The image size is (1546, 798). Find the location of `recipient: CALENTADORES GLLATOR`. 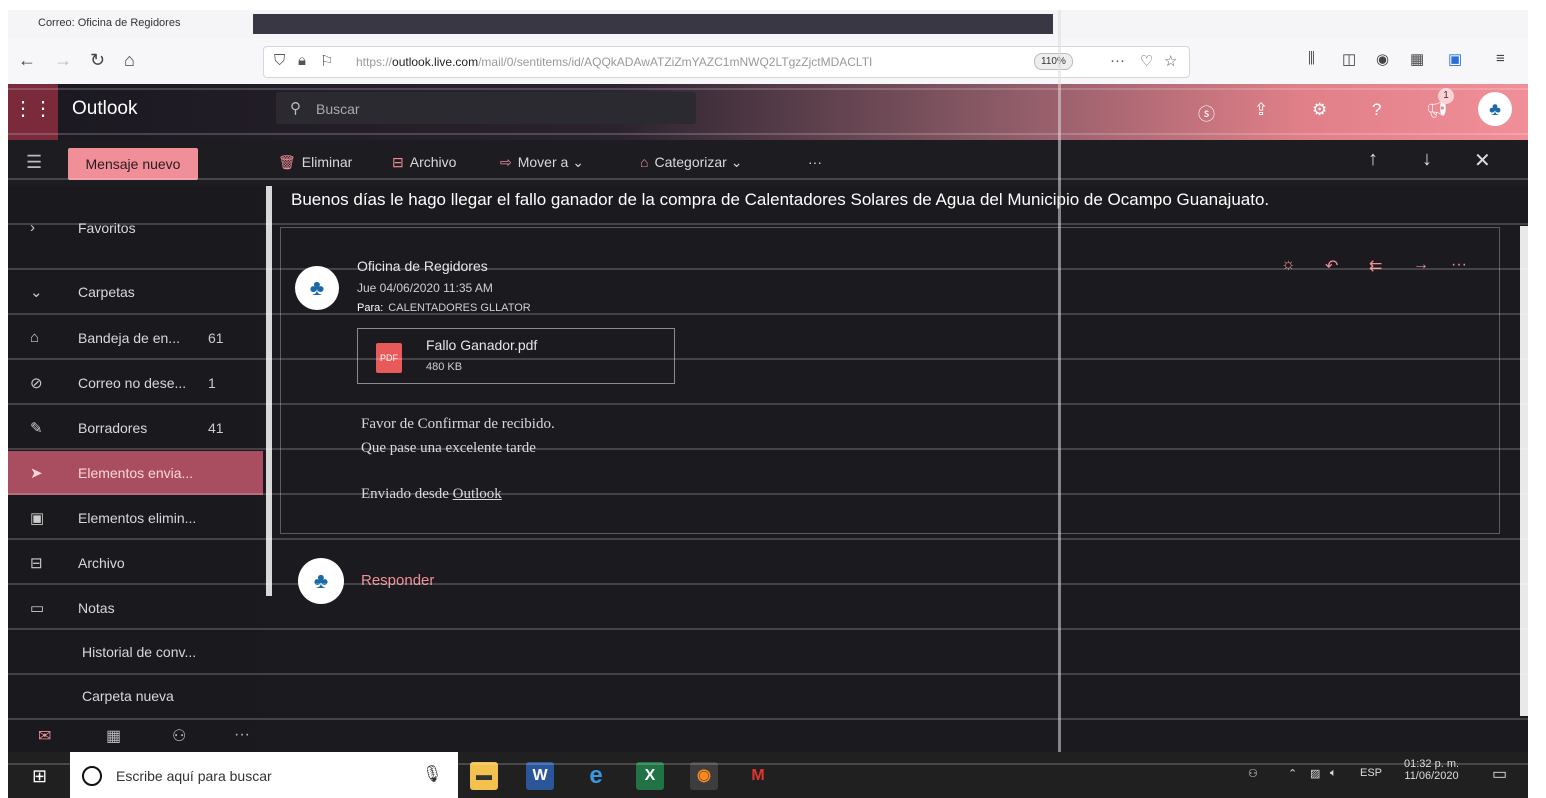

recipient: CALENTADORES GLLATOR is located at coordinates (459, 308).